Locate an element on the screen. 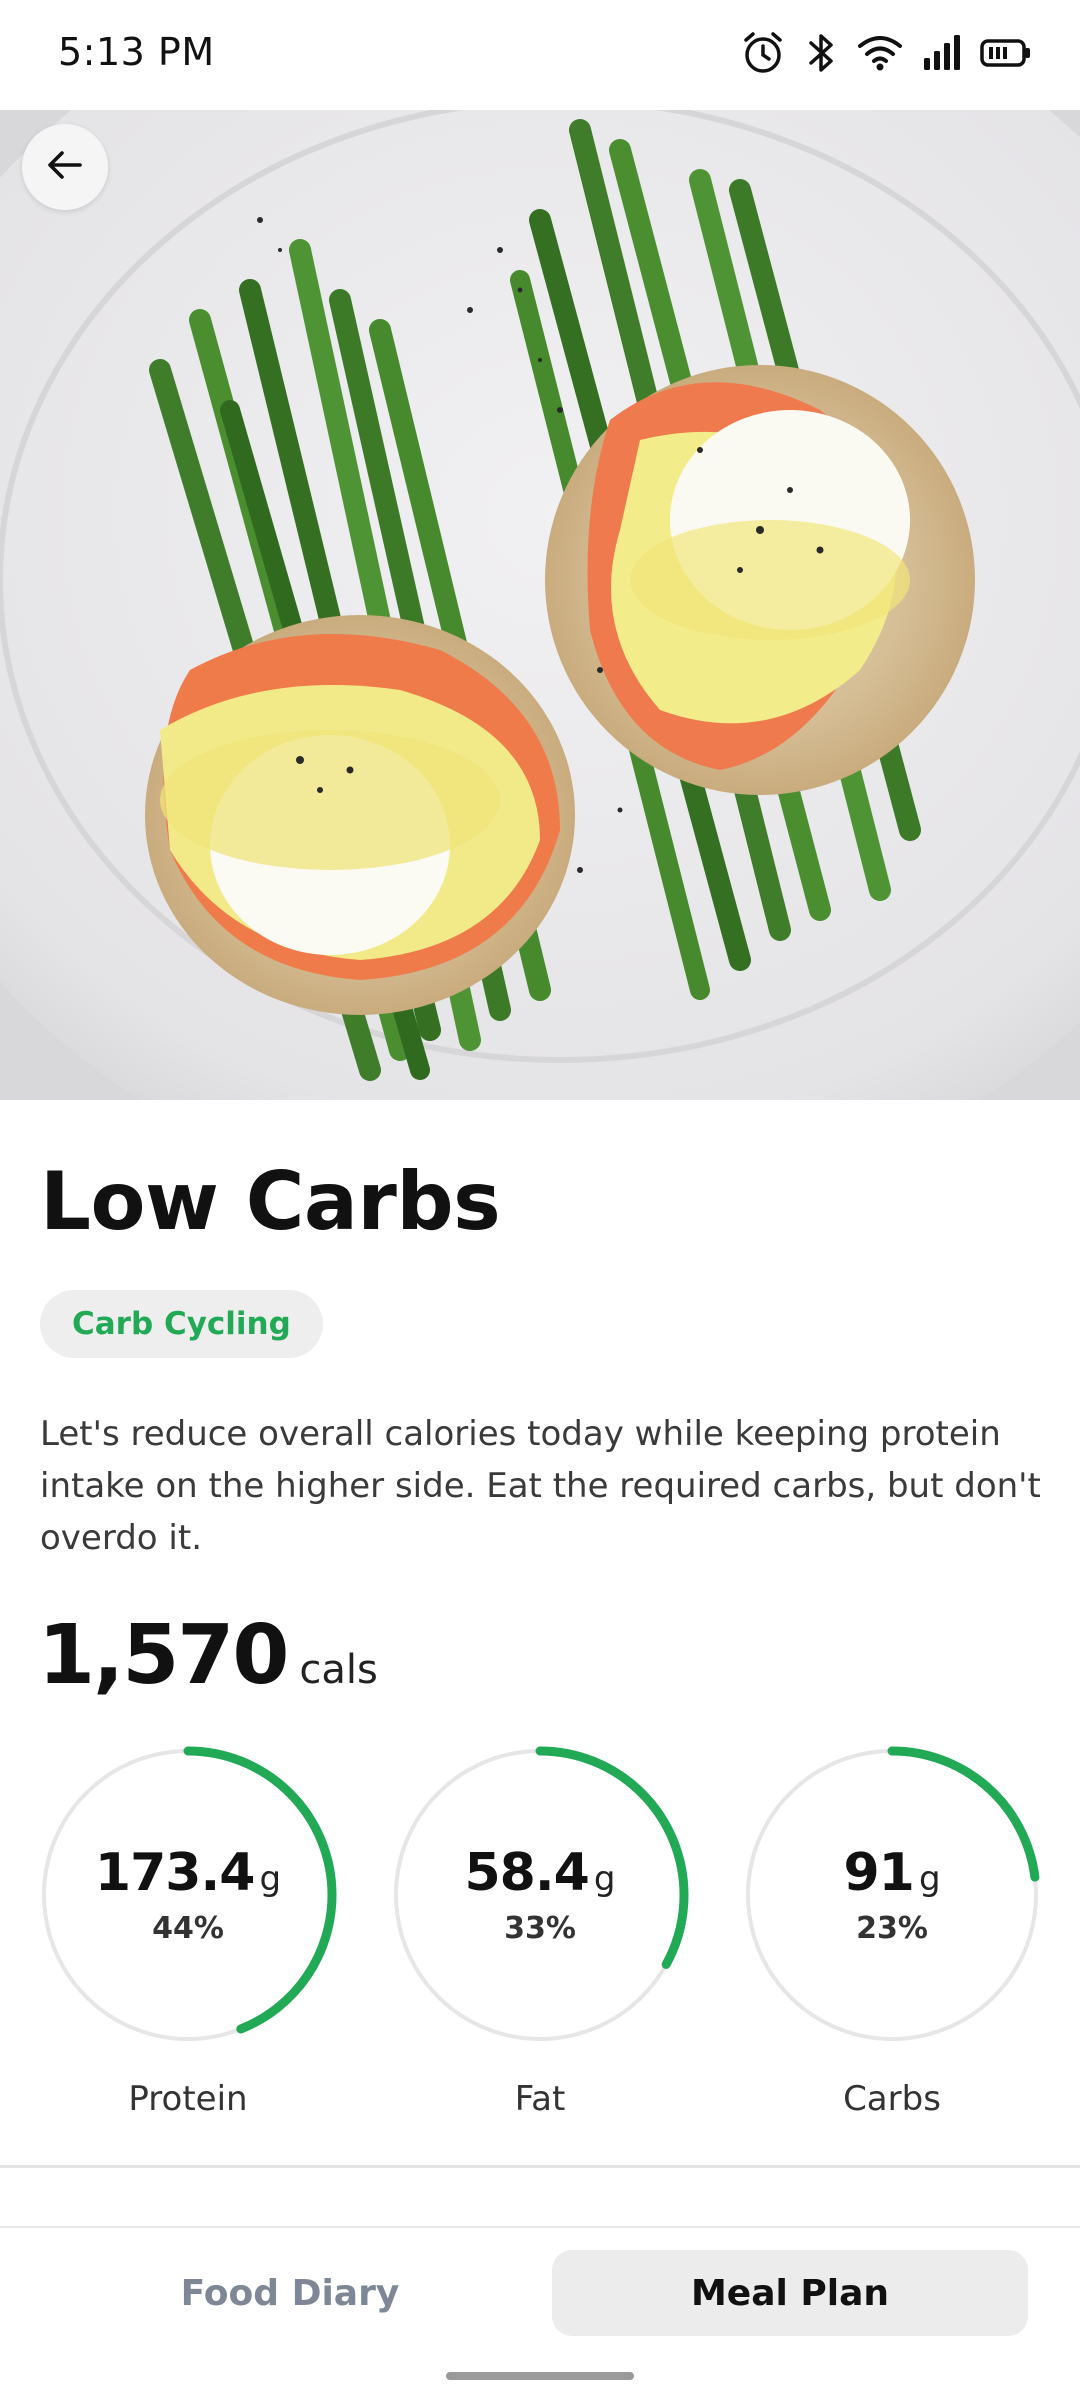  status-icons is located at coordinates (886, 53).